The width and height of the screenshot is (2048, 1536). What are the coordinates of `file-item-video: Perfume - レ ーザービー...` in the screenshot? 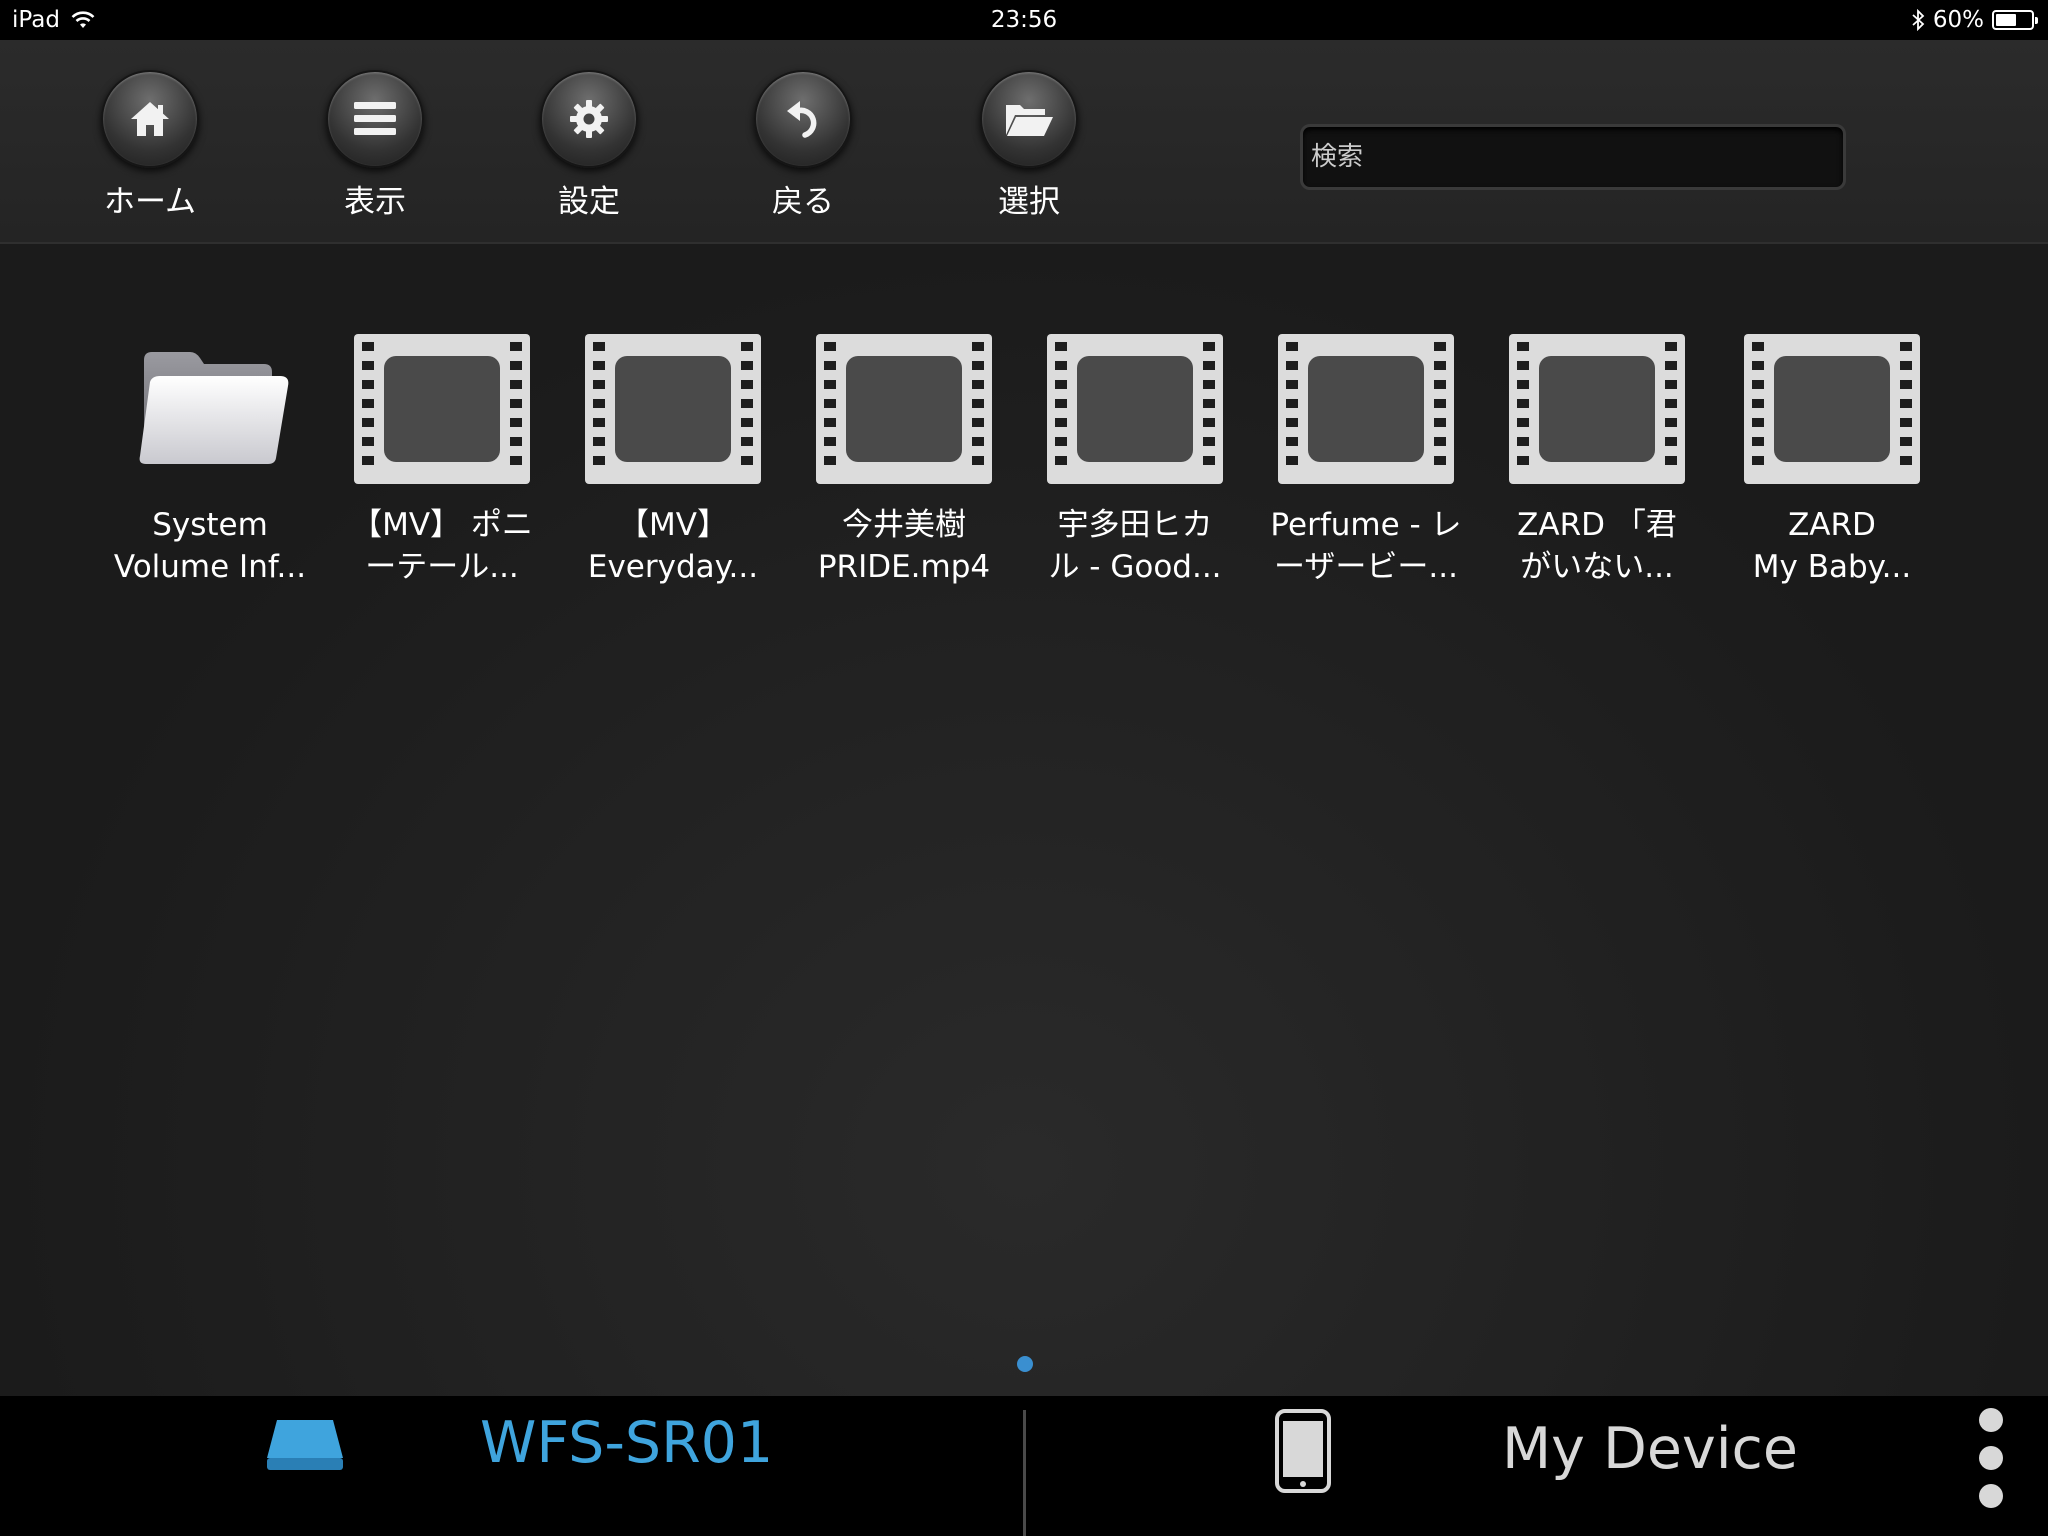 It's located at (1366, 461).